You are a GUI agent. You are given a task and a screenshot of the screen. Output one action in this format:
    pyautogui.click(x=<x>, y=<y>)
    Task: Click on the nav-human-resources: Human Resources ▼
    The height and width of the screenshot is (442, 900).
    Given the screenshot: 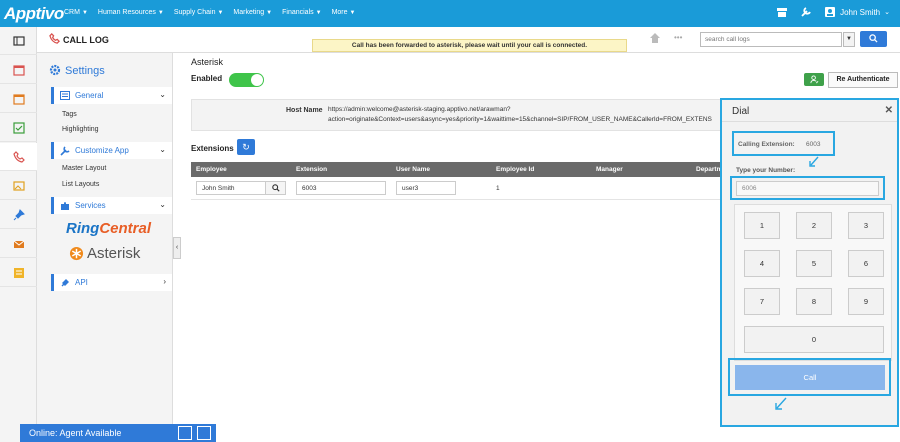 What is the action you would take?
    pyautogui.click(x=131, y=12)
    